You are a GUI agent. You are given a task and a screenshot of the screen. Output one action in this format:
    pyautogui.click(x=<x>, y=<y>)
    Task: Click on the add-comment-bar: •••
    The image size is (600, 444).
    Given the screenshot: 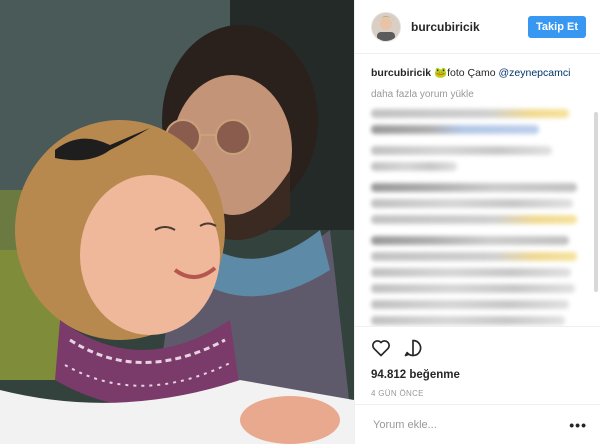 What is the action you would take?
    pyautogui.click(x=477, y=424)
    